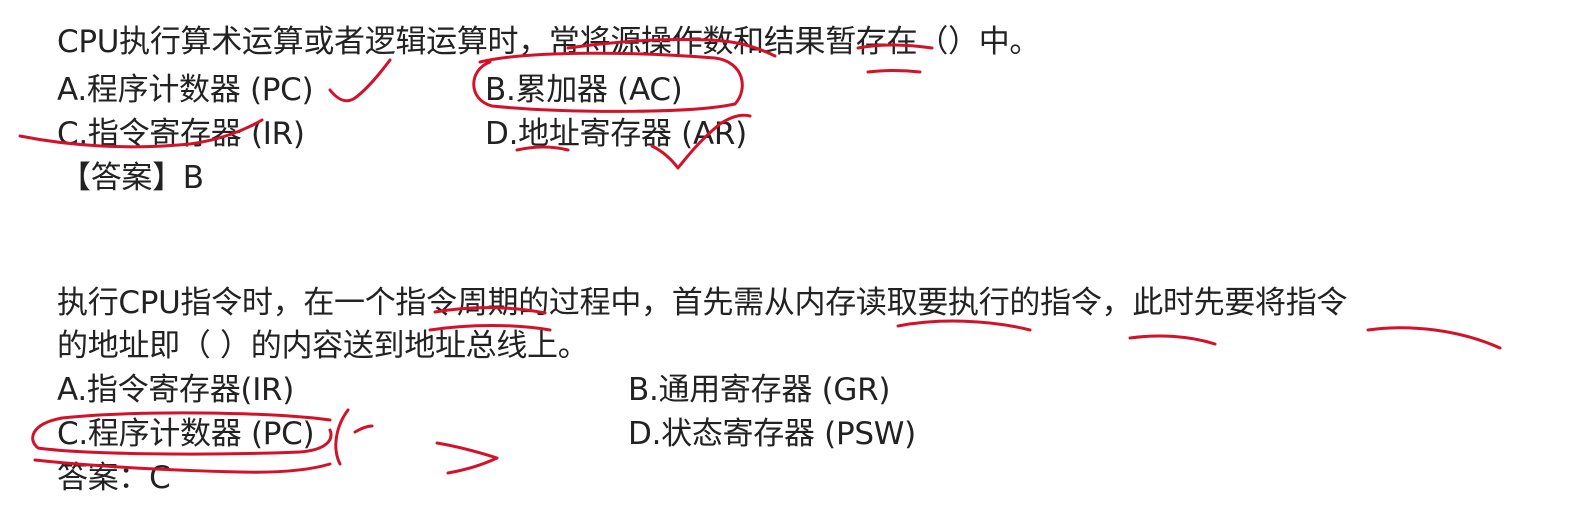 The width and height of the screenshot is (1578, 527). I want to click on ink-stroke-q2-underline-first, so click(1434, 338).